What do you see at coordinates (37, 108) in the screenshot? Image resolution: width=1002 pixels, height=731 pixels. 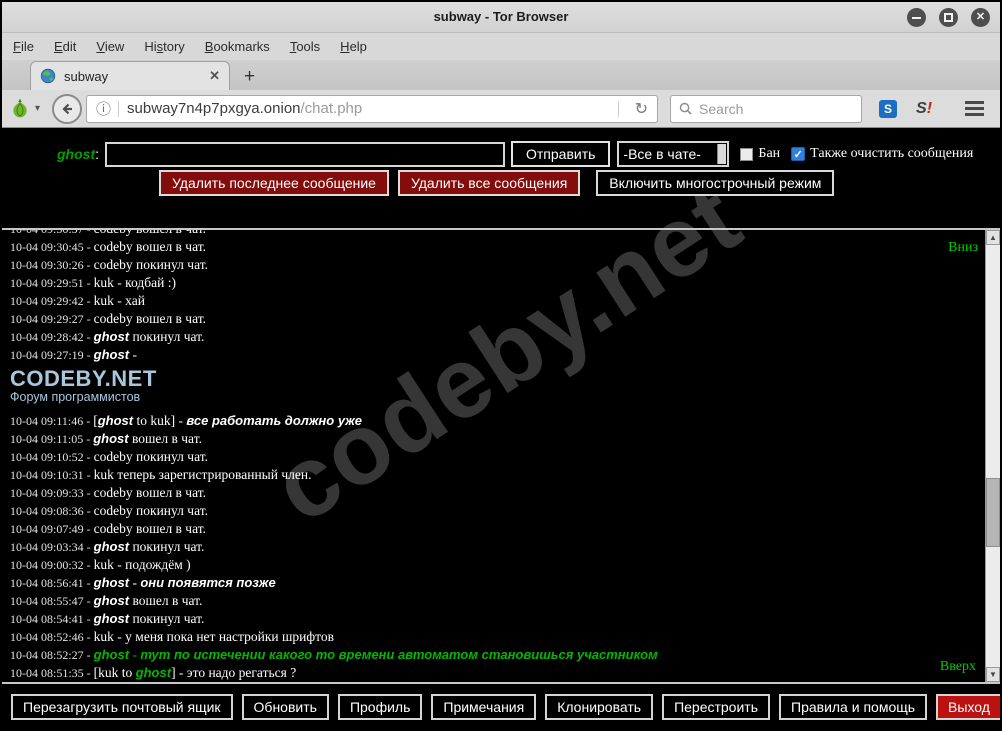 I see `tor-dropdown-caret-icon: ▾` at bounding box center [37, 108].